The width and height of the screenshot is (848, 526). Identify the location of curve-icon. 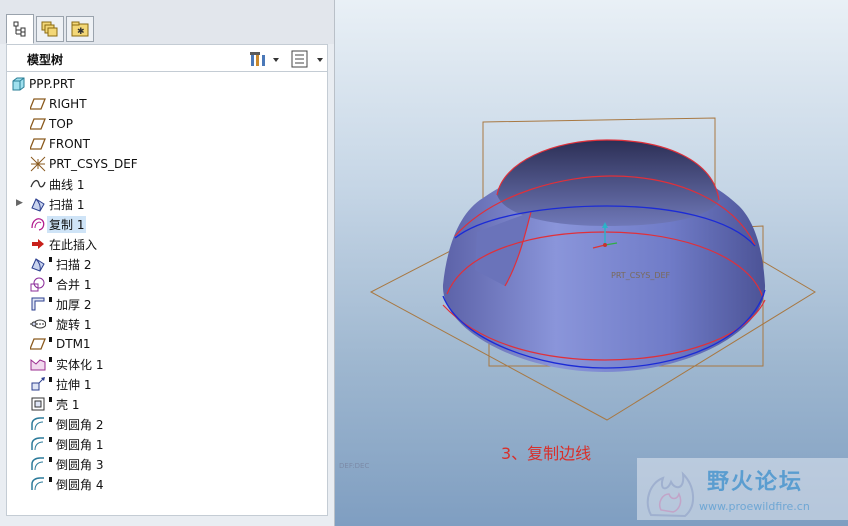
(38, 184).